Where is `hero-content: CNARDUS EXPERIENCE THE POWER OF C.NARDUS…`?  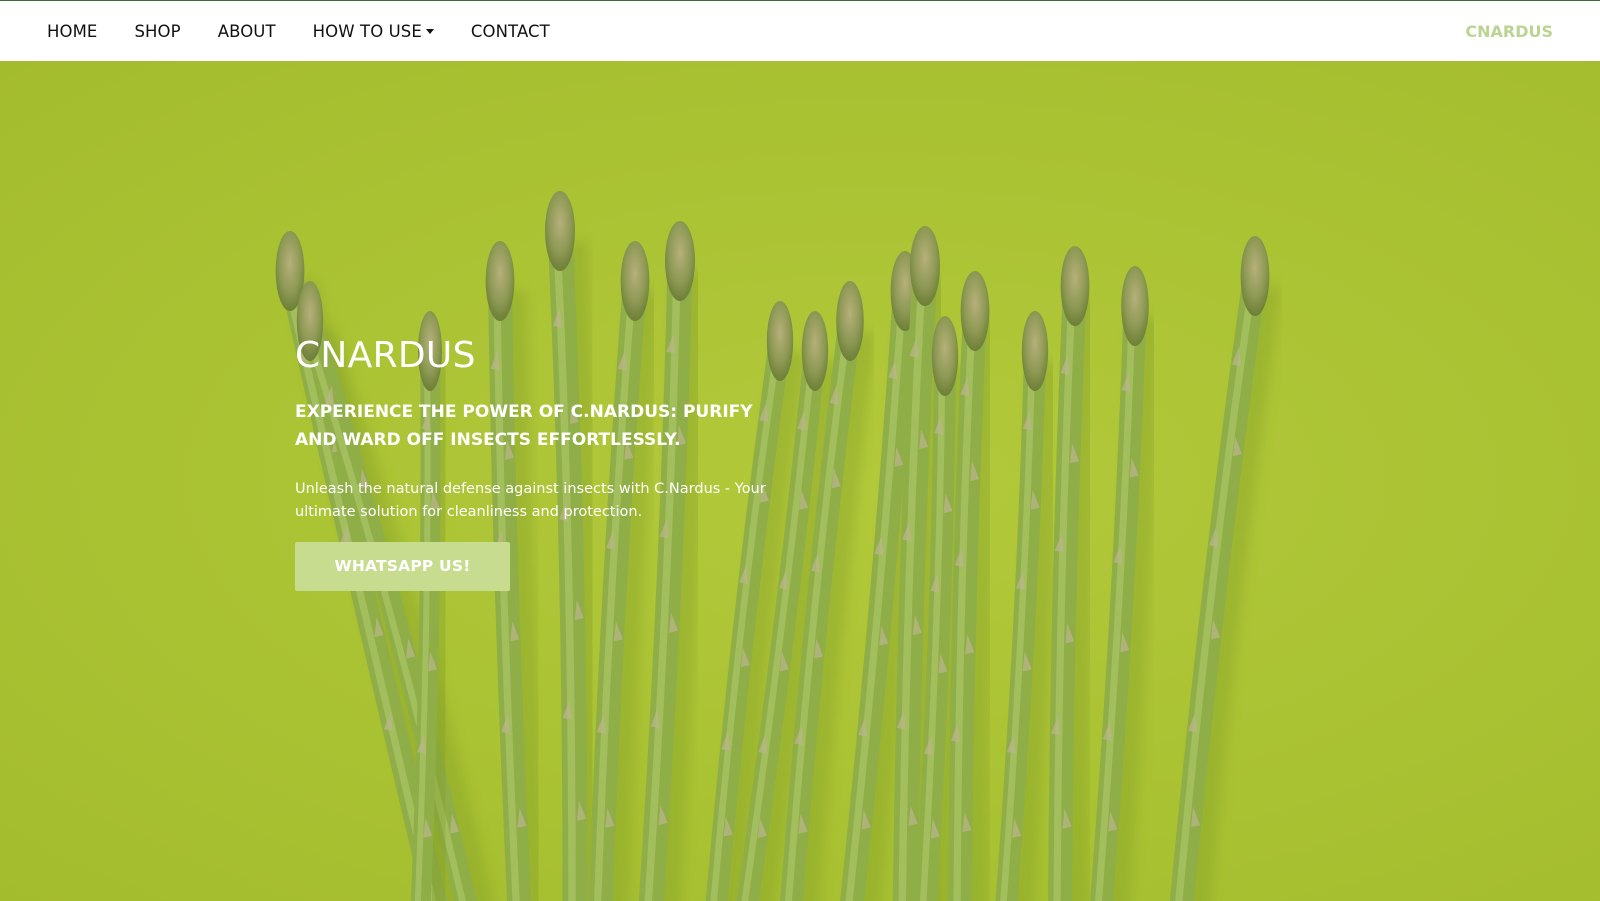
hero-content: CNARDUS EXPERIENCE THE POWER OF C.NARDUS… is located at coordinates (545, 463).